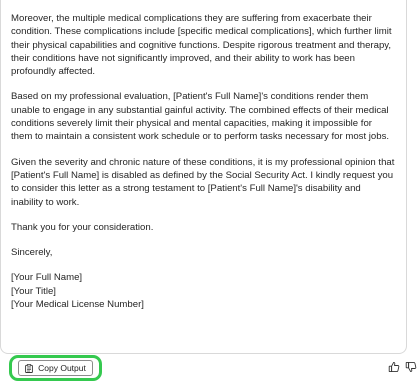 Image resolution: width=419 pixels, height=384 pixels. What do you see at coordinates (82, 227) in the screenshot?
I see `letter-paragraph: Thank you for your consideration.` at bounding box center [82, 227].